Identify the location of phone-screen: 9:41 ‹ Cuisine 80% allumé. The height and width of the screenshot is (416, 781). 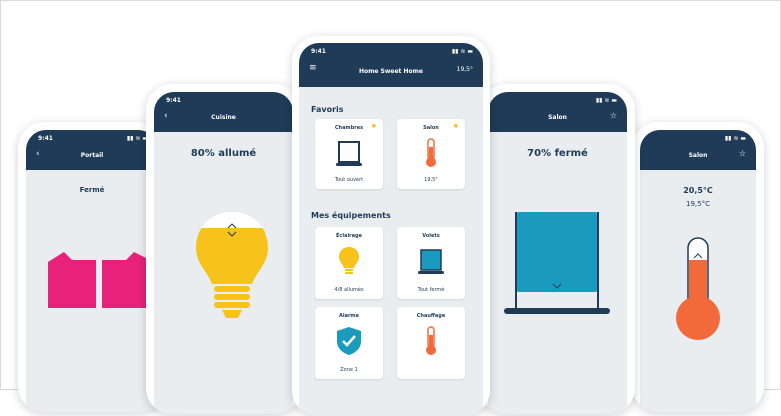
(223, 253).